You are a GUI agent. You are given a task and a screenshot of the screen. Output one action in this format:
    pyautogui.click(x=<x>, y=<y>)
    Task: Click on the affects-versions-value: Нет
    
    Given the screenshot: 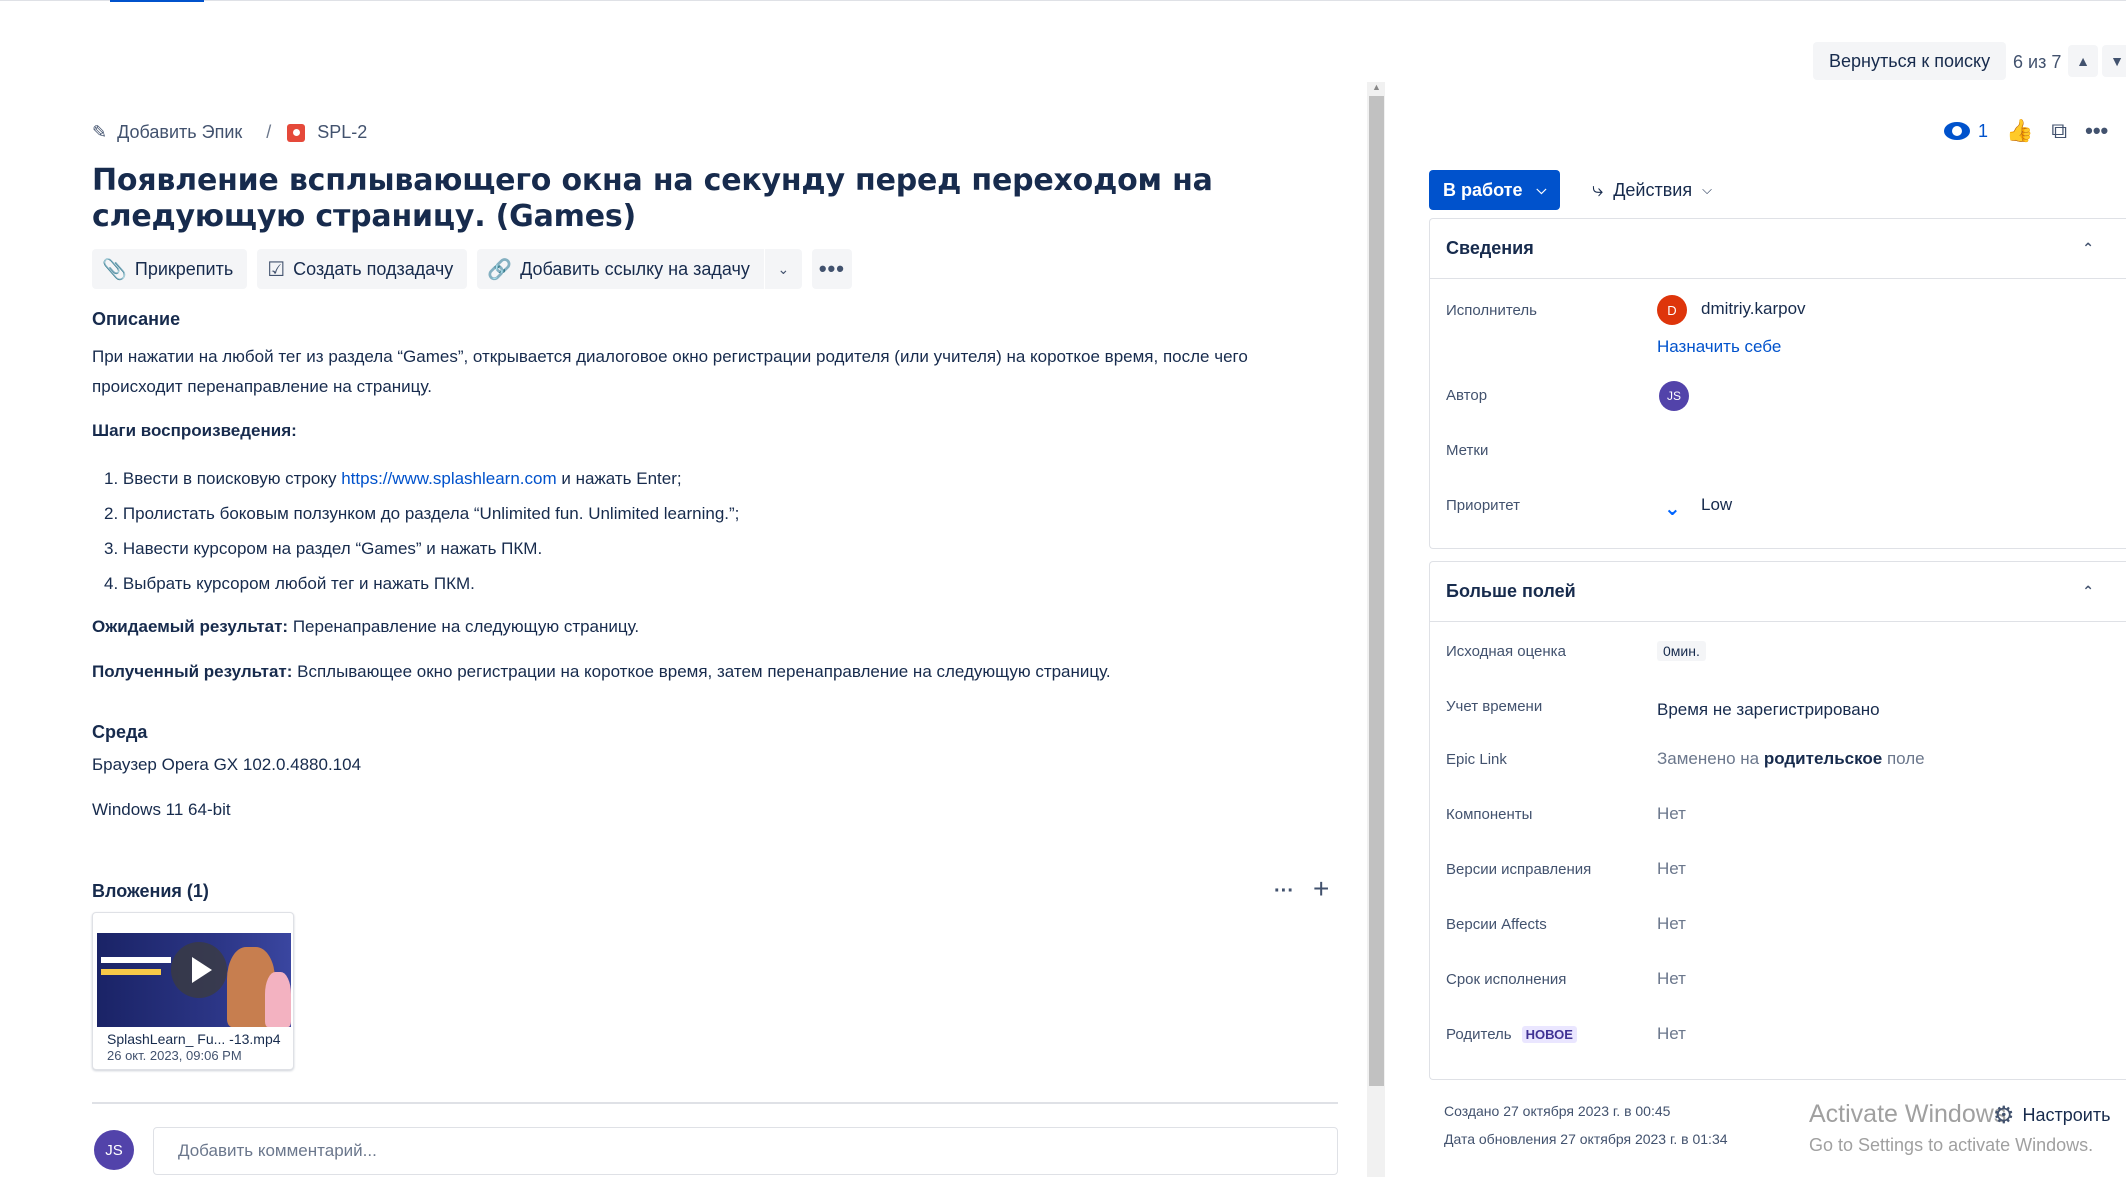 What is the action you would take?
    pyautogui.click(x=1671, y=924)
    